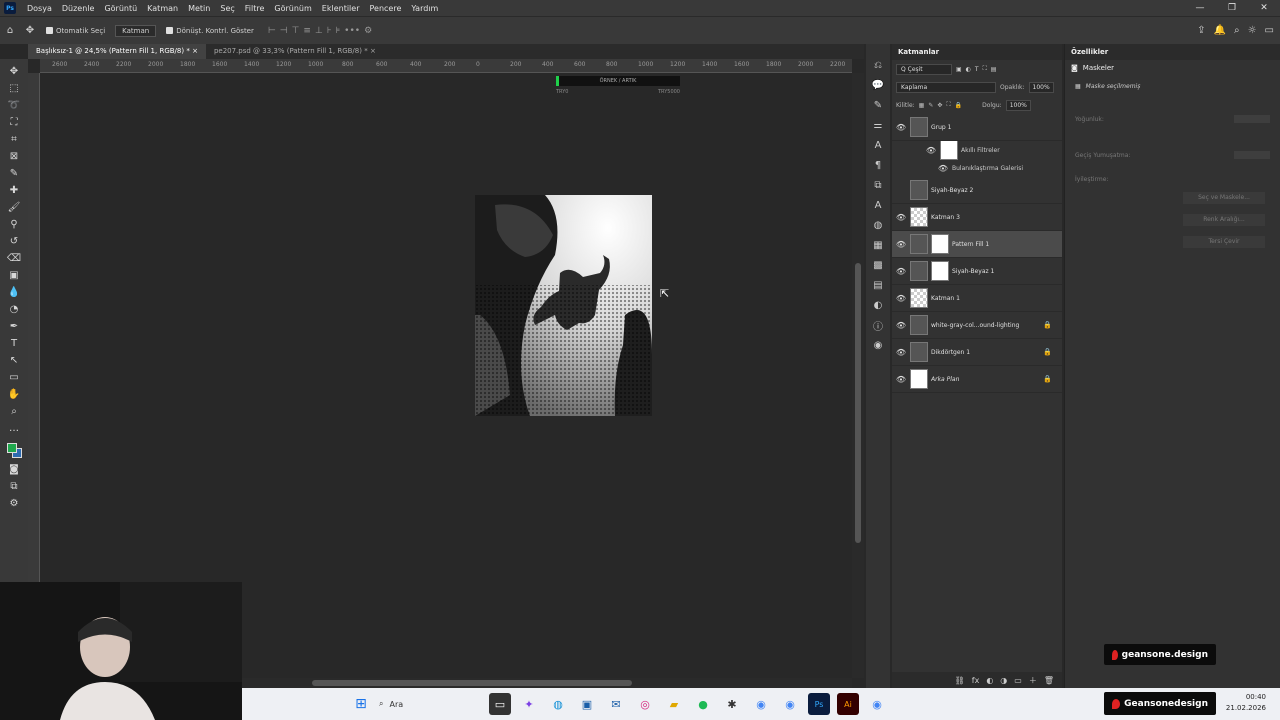 The height and width of the screenshot is (720, 1280). Describe the element at coordinates (1269, 30) in the screenshot. I see `workspace-icon: ▭` at that location.